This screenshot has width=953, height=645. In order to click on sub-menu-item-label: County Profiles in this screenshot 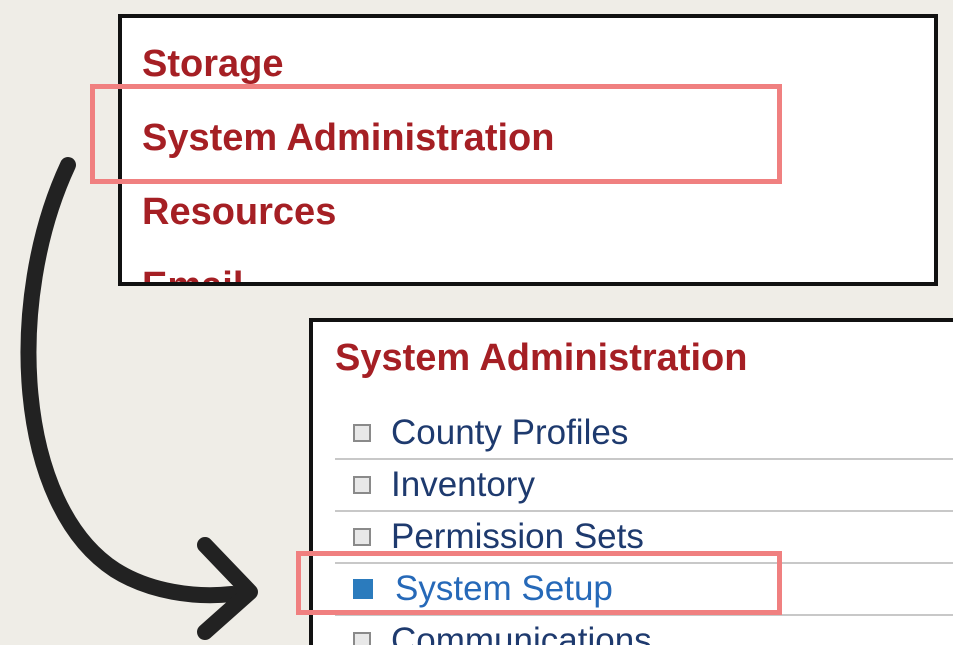, I will do `click(509, 433)`.